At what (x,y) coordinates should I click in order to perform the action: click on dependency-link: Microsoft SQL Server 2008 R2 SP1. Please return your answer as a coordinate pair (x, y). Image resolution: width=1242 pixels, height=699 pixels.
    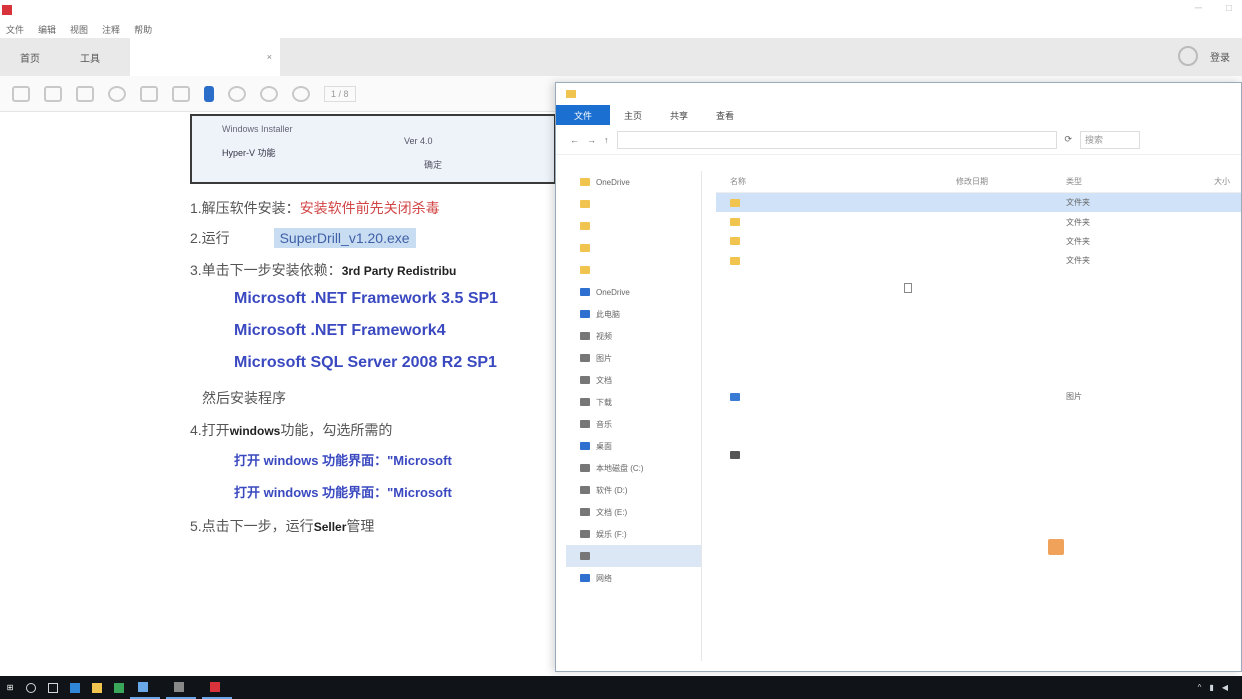
    Looking at the image, I should click on (365, 363).